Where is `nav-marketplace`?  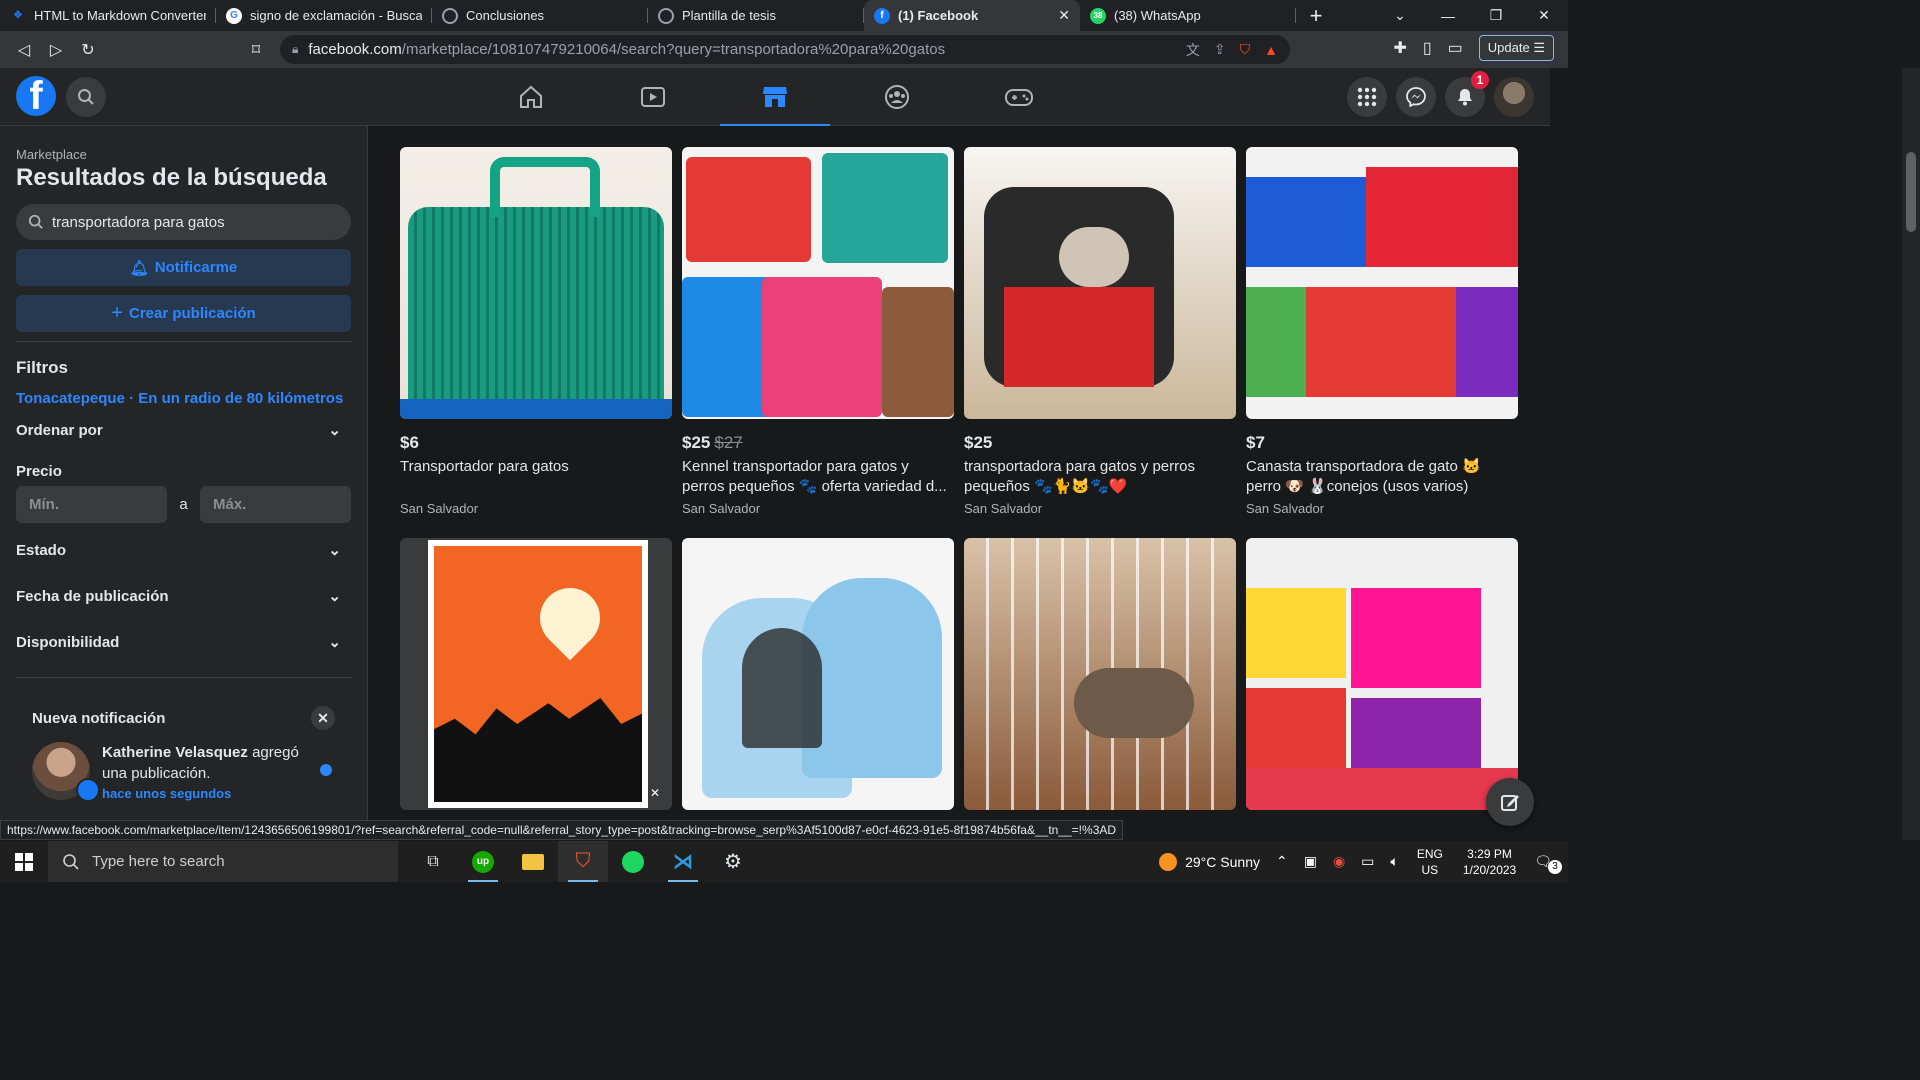
nav-marketplace is located at coordinates (775, 97).